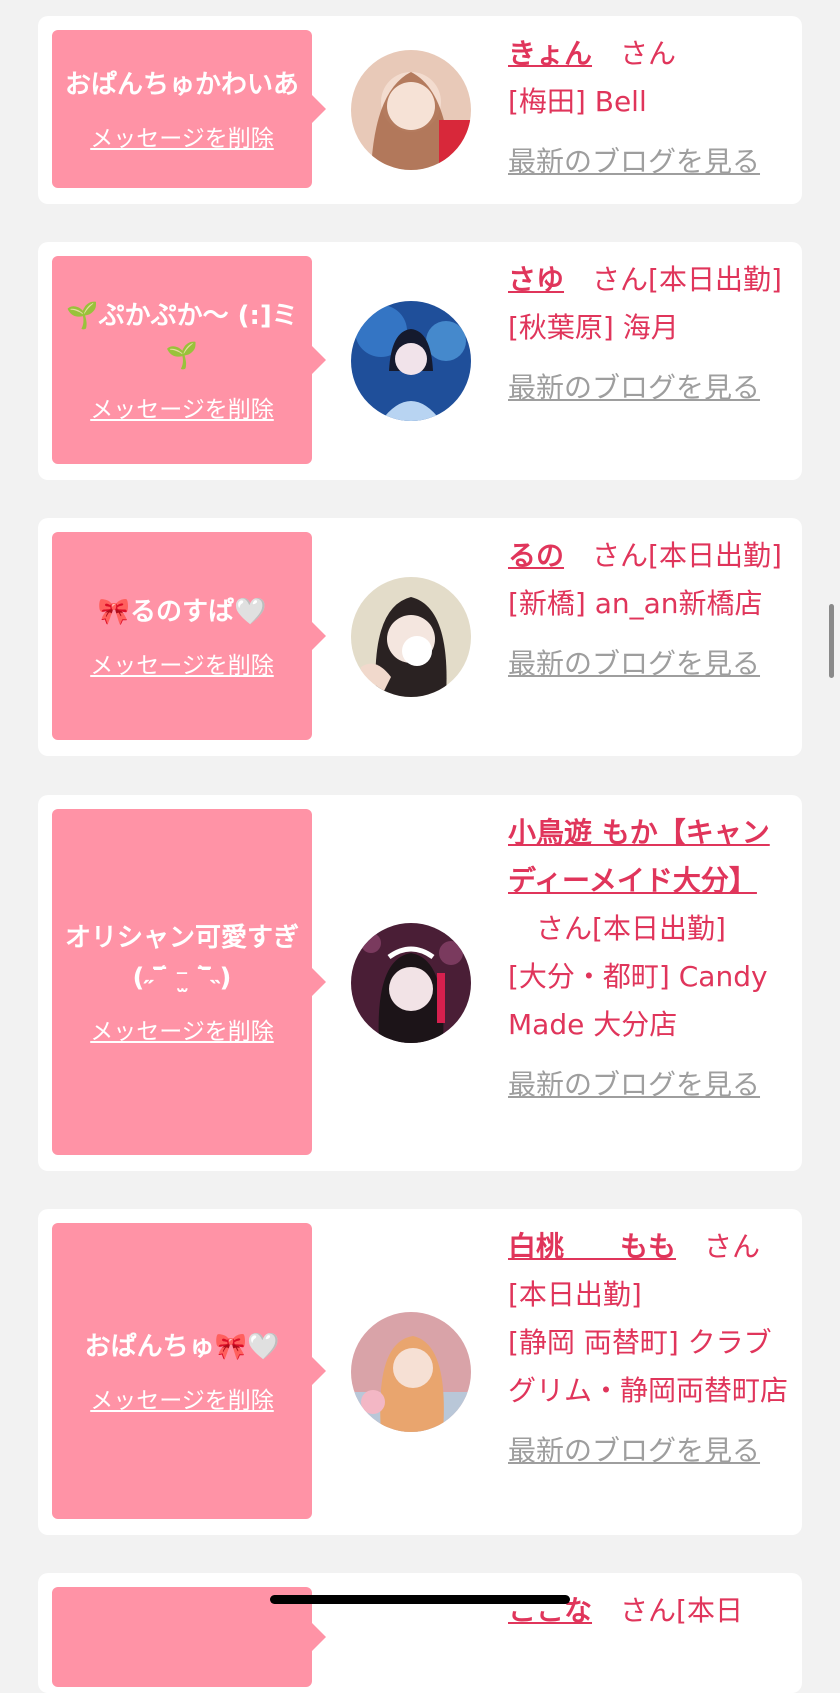 The image size is (840, 1693). What do you see at coordinates (182, 612) in the screenshot?
I see `message-text: 🎀るのすぱ🤍` at bounding box center [182, 612].